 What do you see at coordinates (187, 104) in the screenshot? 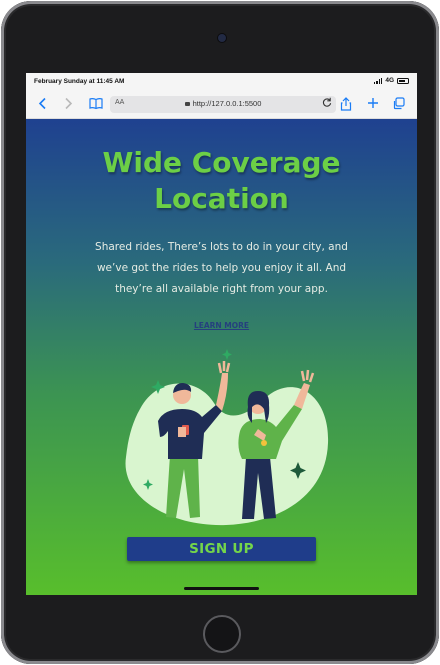
I see `lock-icon` at bounding box center [187, 104].